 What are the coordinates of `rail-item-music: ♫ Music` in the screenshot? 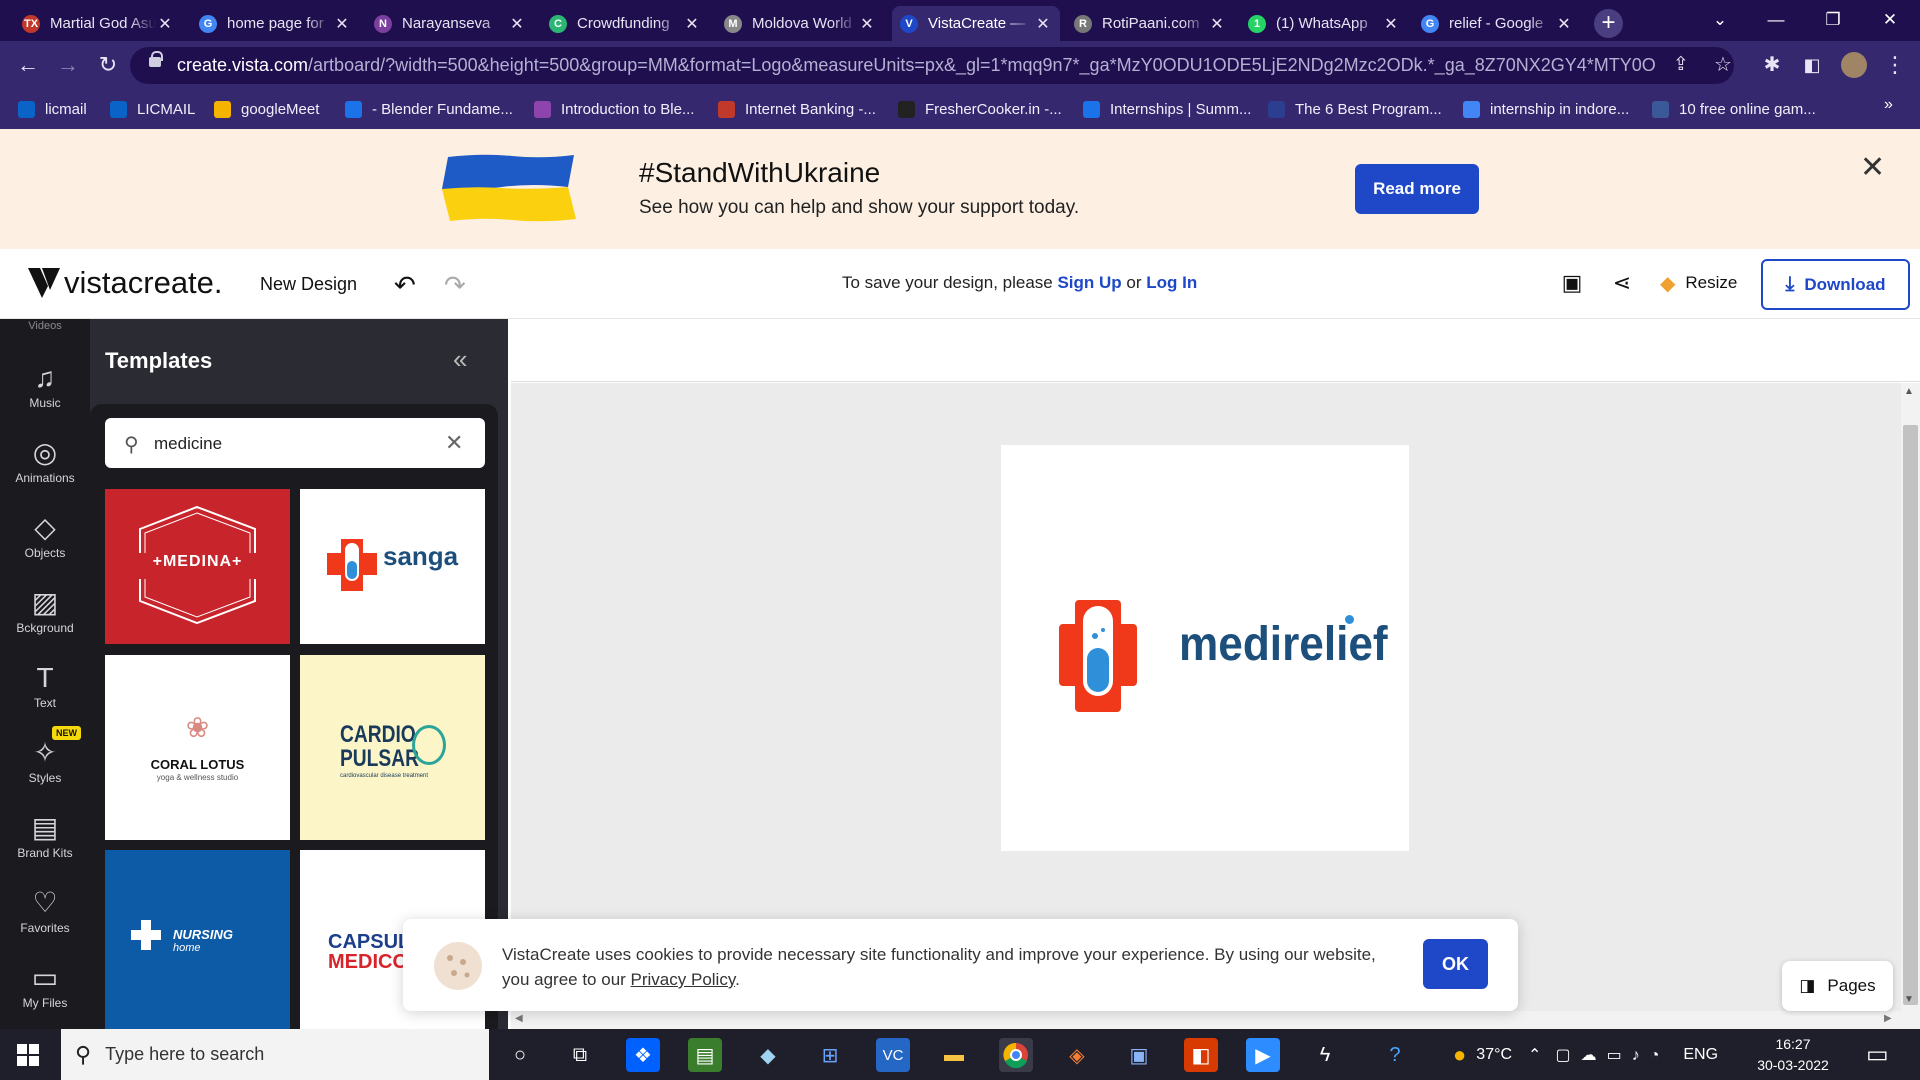 It's located at (45, 385).